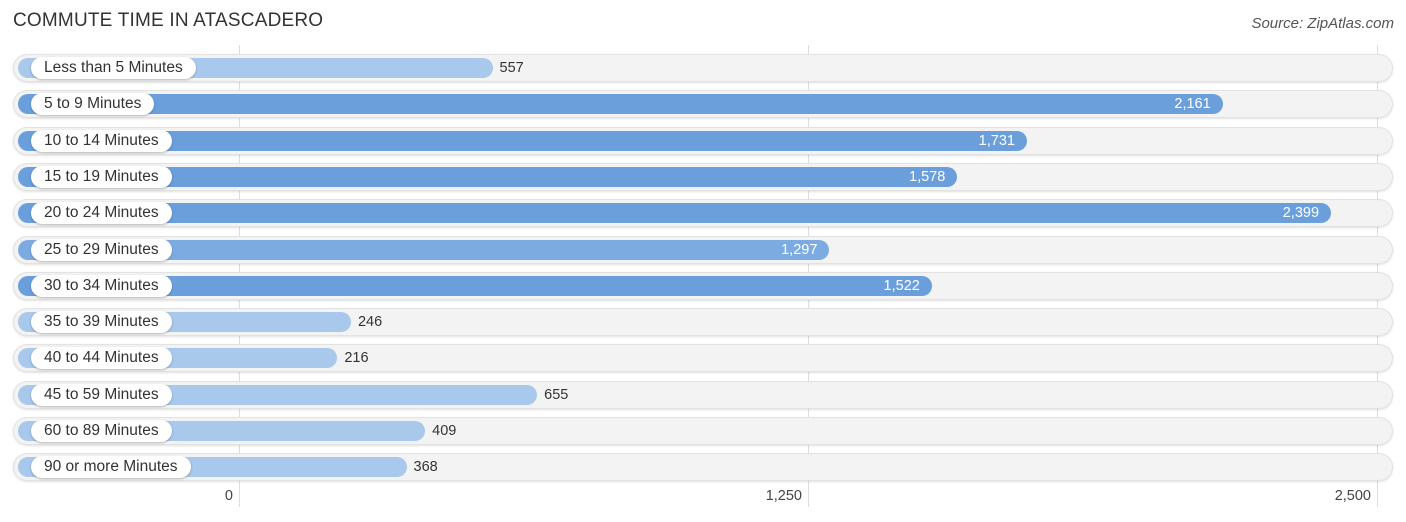  Describe the element at coordinates (370, 322) in the screenshot. I see `value-label: 246` at that location.